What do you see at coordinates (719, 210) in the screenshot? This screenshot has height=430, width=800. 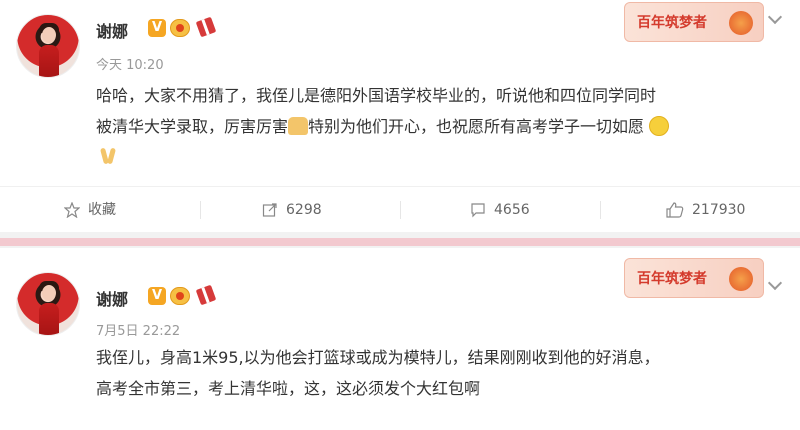 I see `like-count: 217930` at bounding box center [719, 210].